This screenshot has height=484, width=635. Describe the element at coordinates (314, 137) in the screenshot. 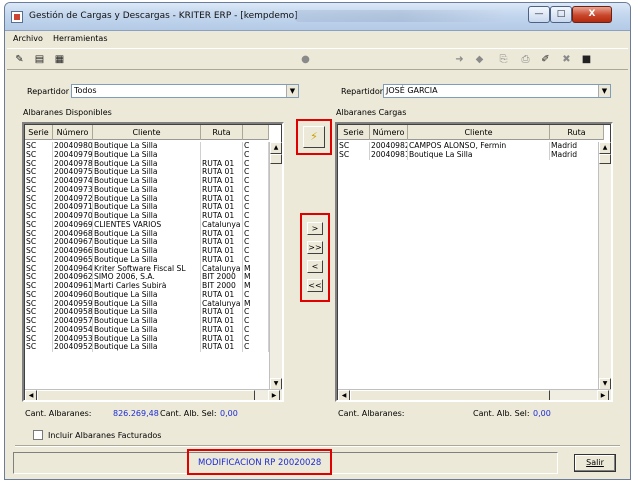

I see `lightning-action-button: ⚡` at that location.